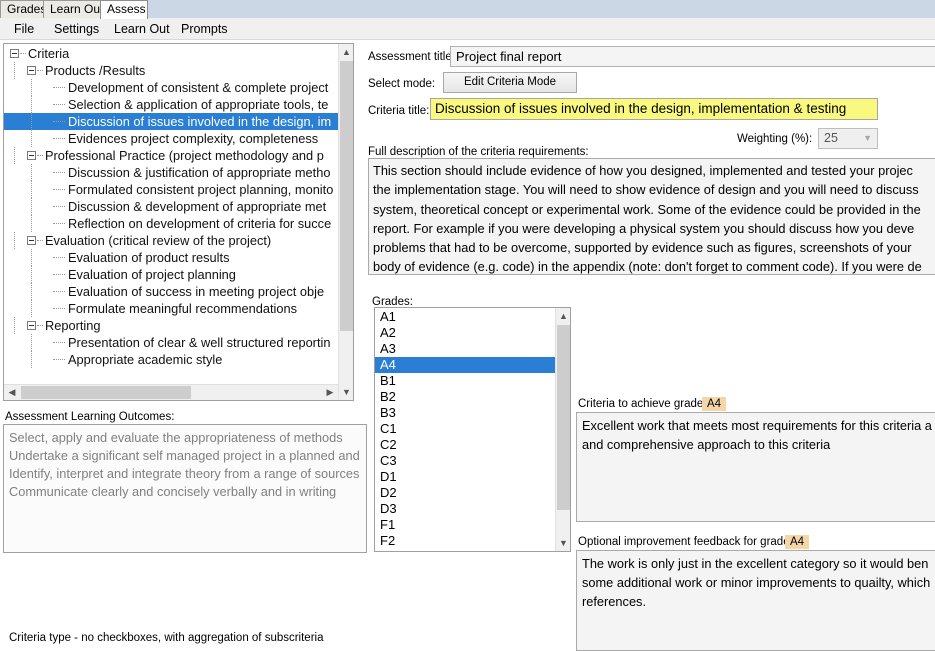 The width and height of the screenshot is (935, 651). I want to click on tree-vertical-scrollbar: ▲ ▼, so click(345, 222).